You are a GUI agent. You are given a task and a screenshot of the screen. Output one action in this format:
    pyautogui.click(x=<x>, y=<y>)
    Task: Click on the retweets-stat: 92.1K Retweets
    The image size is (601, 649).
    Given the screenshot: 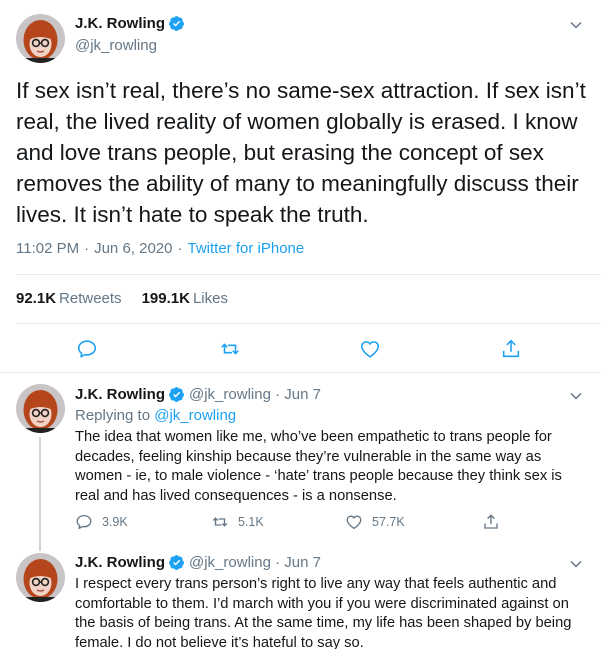 What is the action you would take?
    pyautogui.click(x=69, y=298)
    